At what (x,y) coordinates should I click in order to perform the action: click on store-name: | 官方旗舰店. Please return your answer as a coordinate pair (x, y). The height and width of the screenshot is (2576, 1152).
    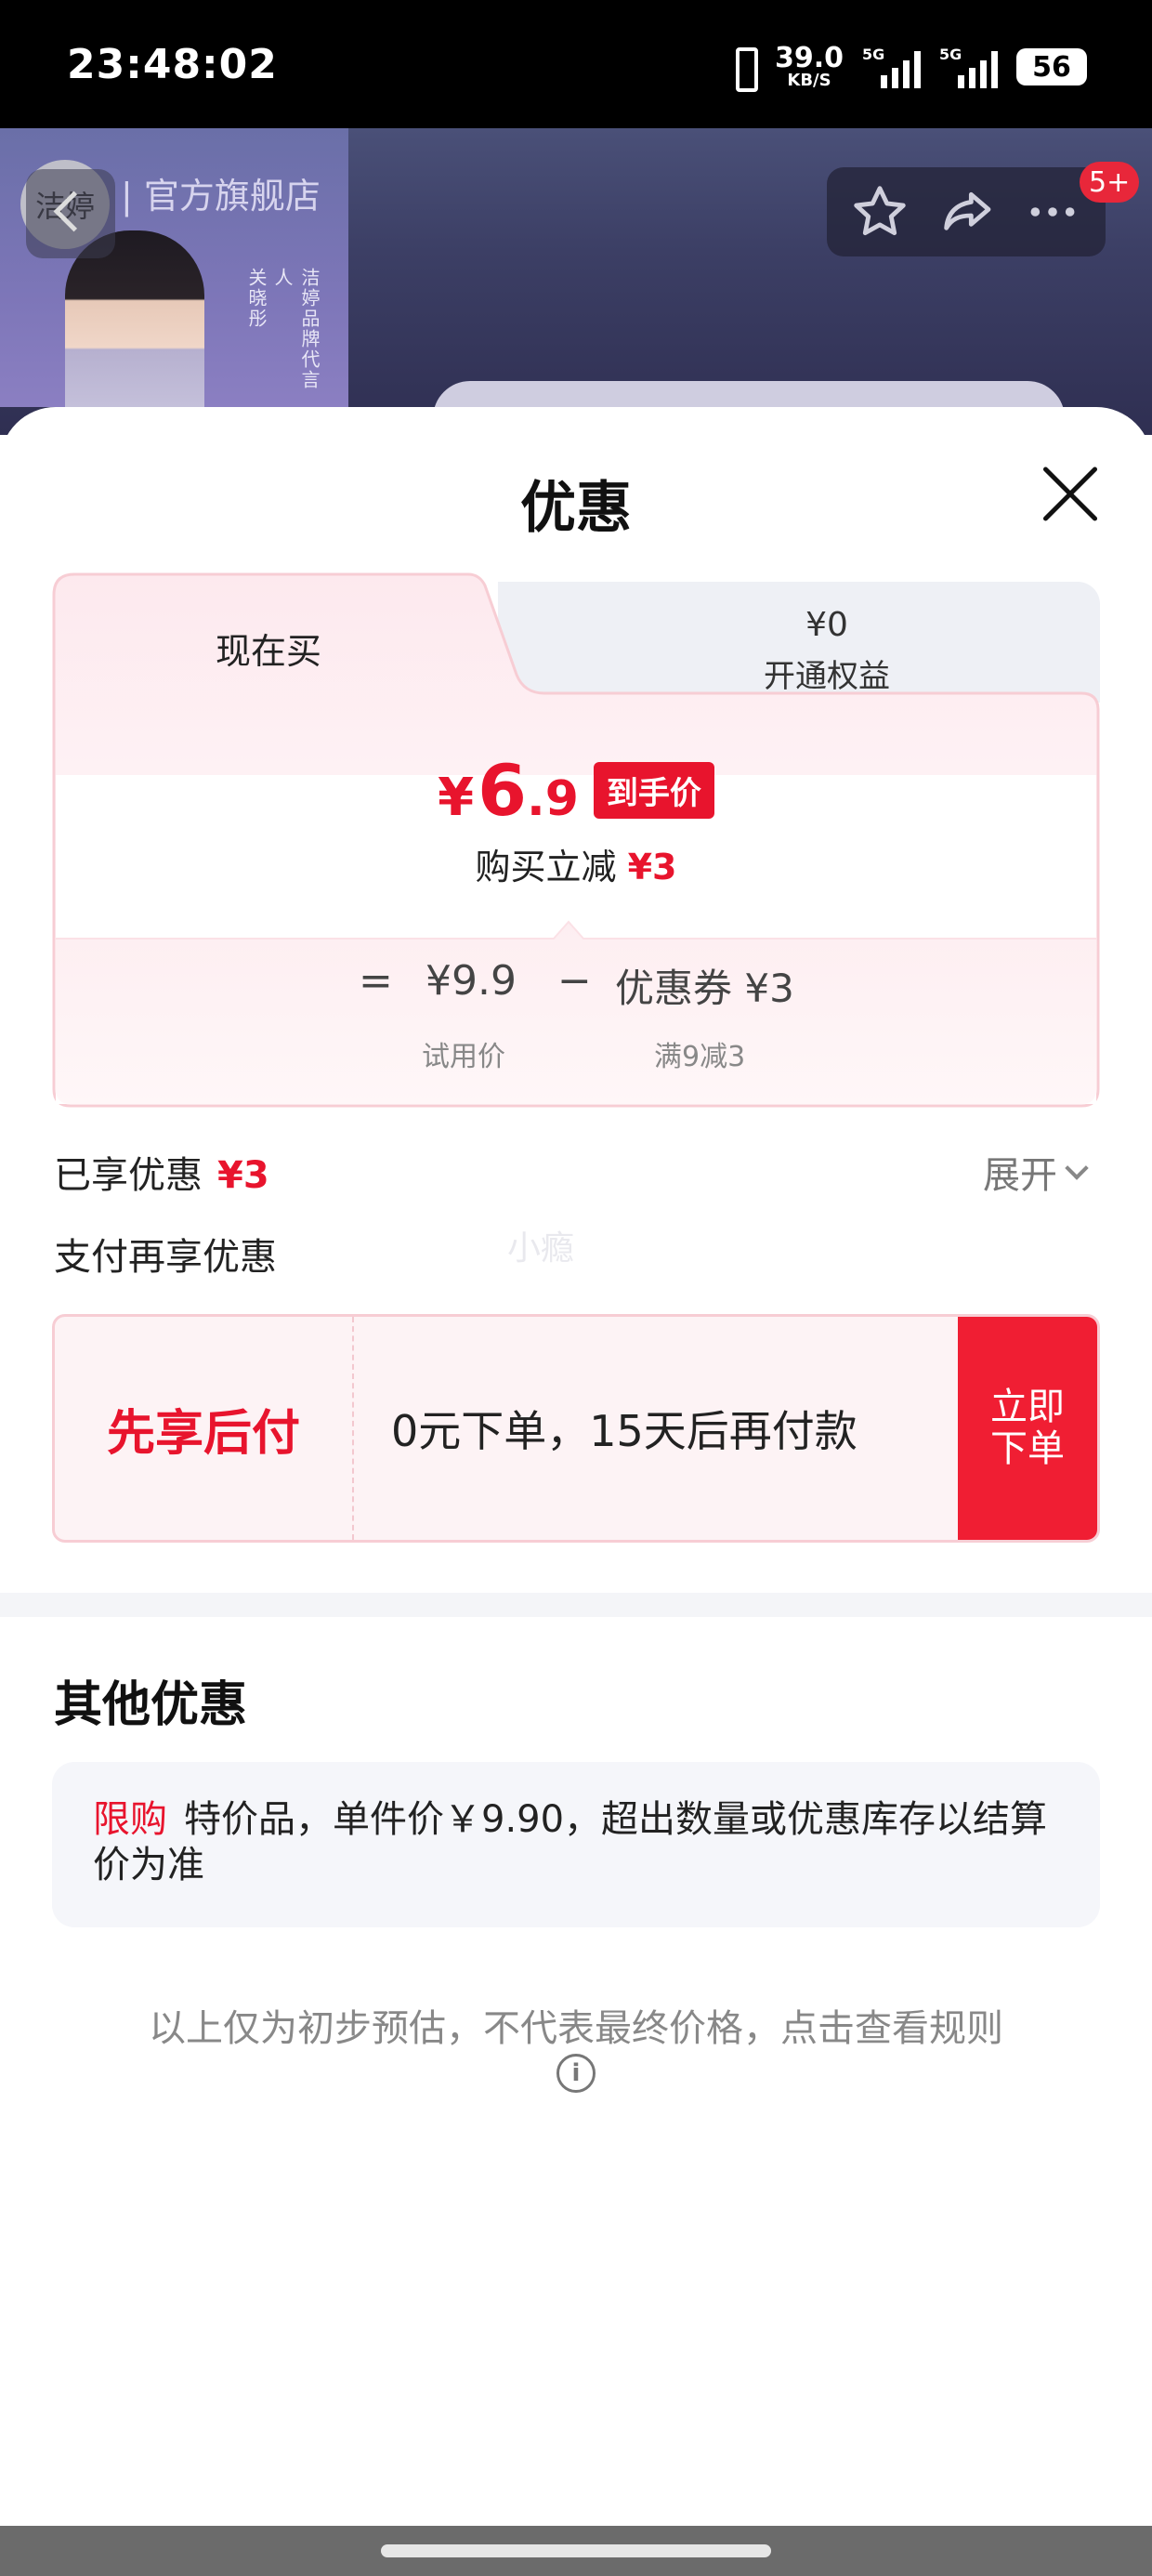
    Looking at the image, I should click on (221, 192).